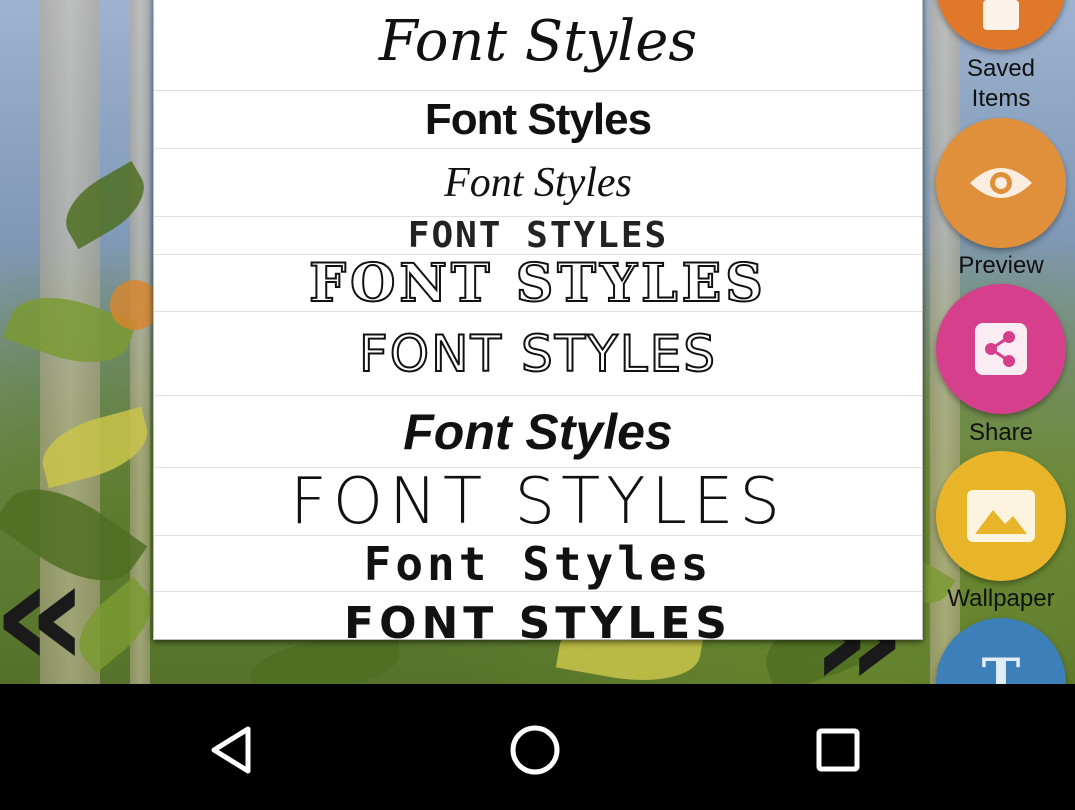 The image size is (1075, 810). I want to click on font-option-3: Font Styles, so click(538, 183).